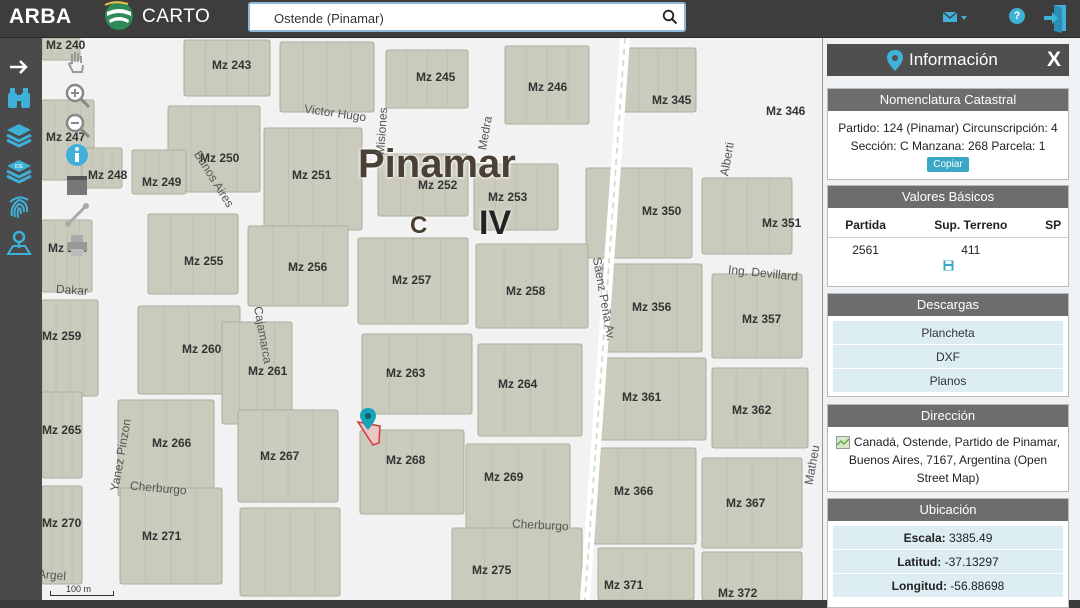 This screenshot has width=1080, height=608. I want to click on block-label: Mz 255, so click(204, 261).